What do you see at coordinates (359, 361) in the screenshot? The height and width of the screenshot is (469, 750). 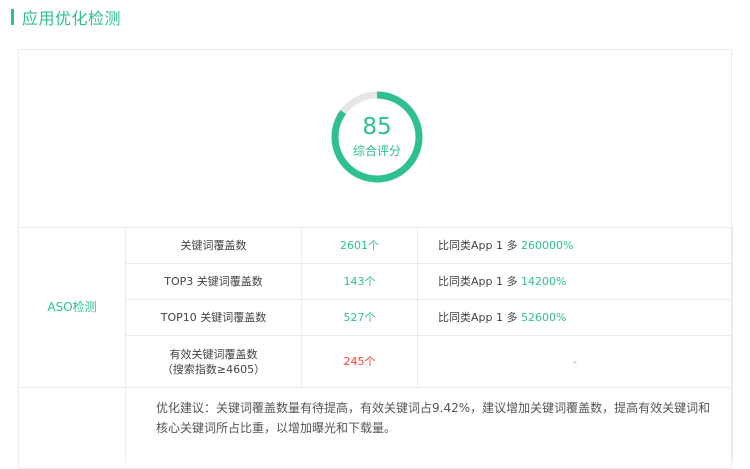 I see `metric-value: 245个` at bounding box center [359, 361].